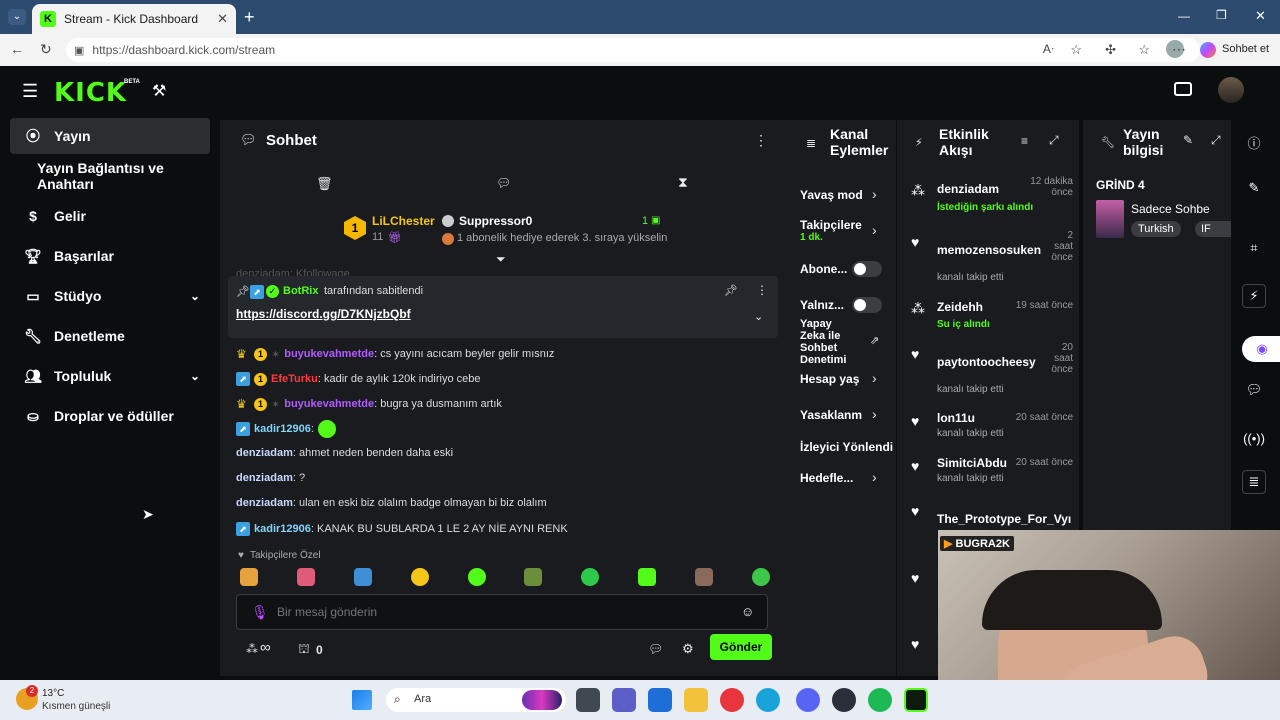 This screenshot has width=1280, height=720. I want to click on more-menu-icon: ⋯, so click(1179, 49).